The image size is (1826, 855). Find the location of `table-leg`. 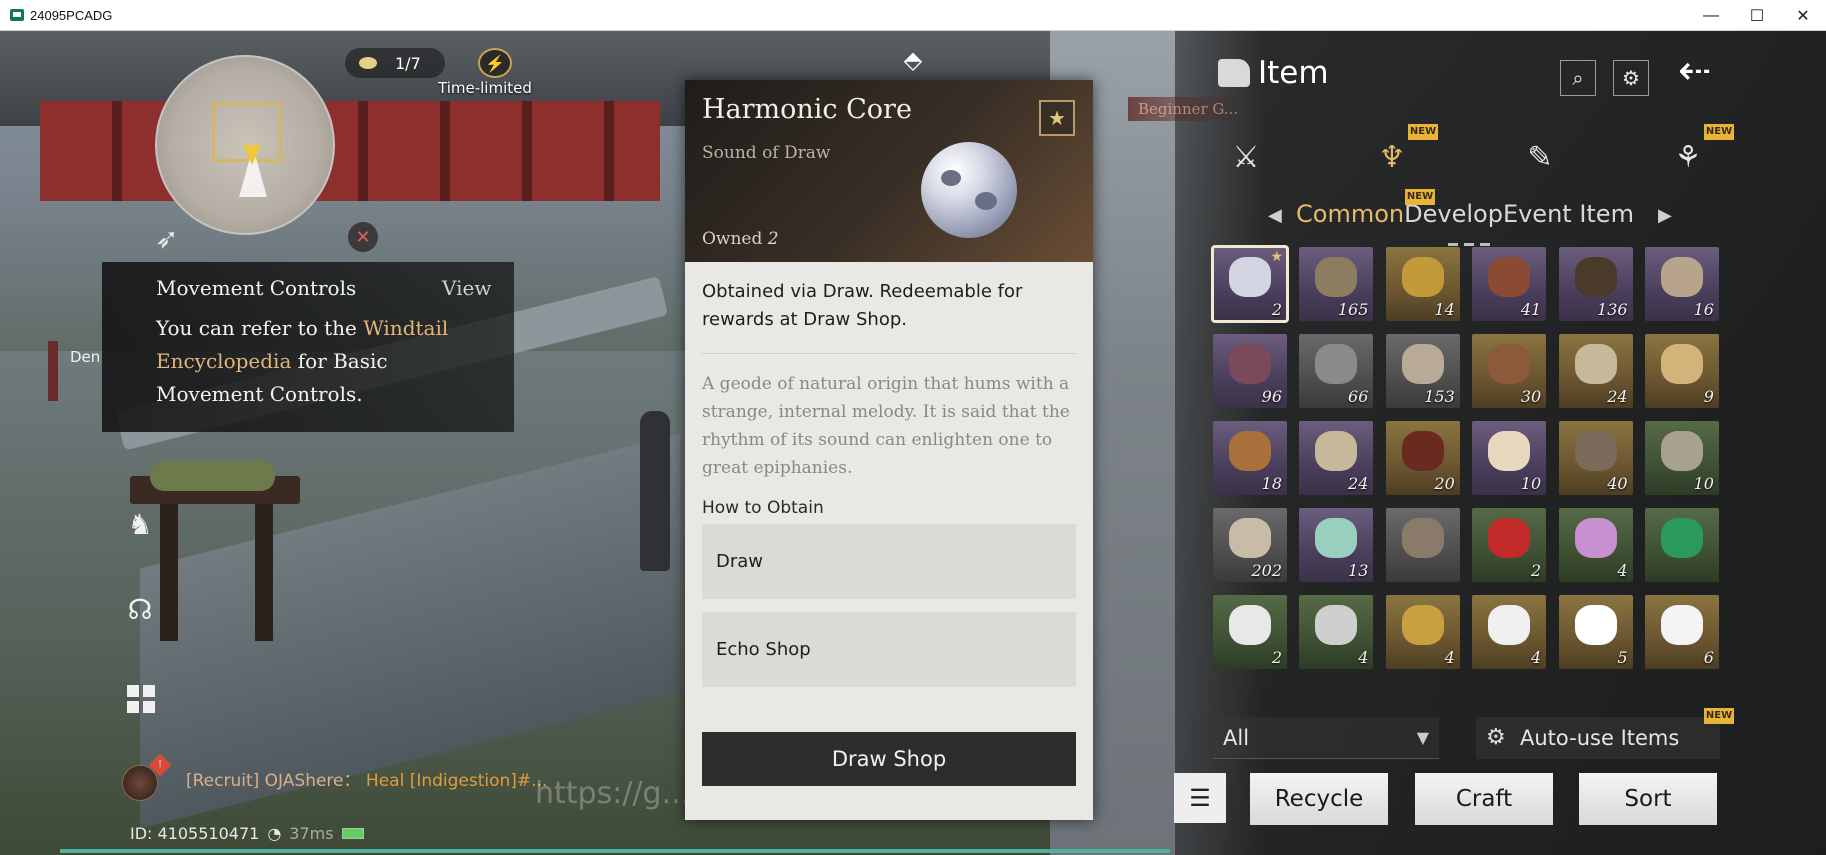

table-leg is located at coordinates (169, 571).